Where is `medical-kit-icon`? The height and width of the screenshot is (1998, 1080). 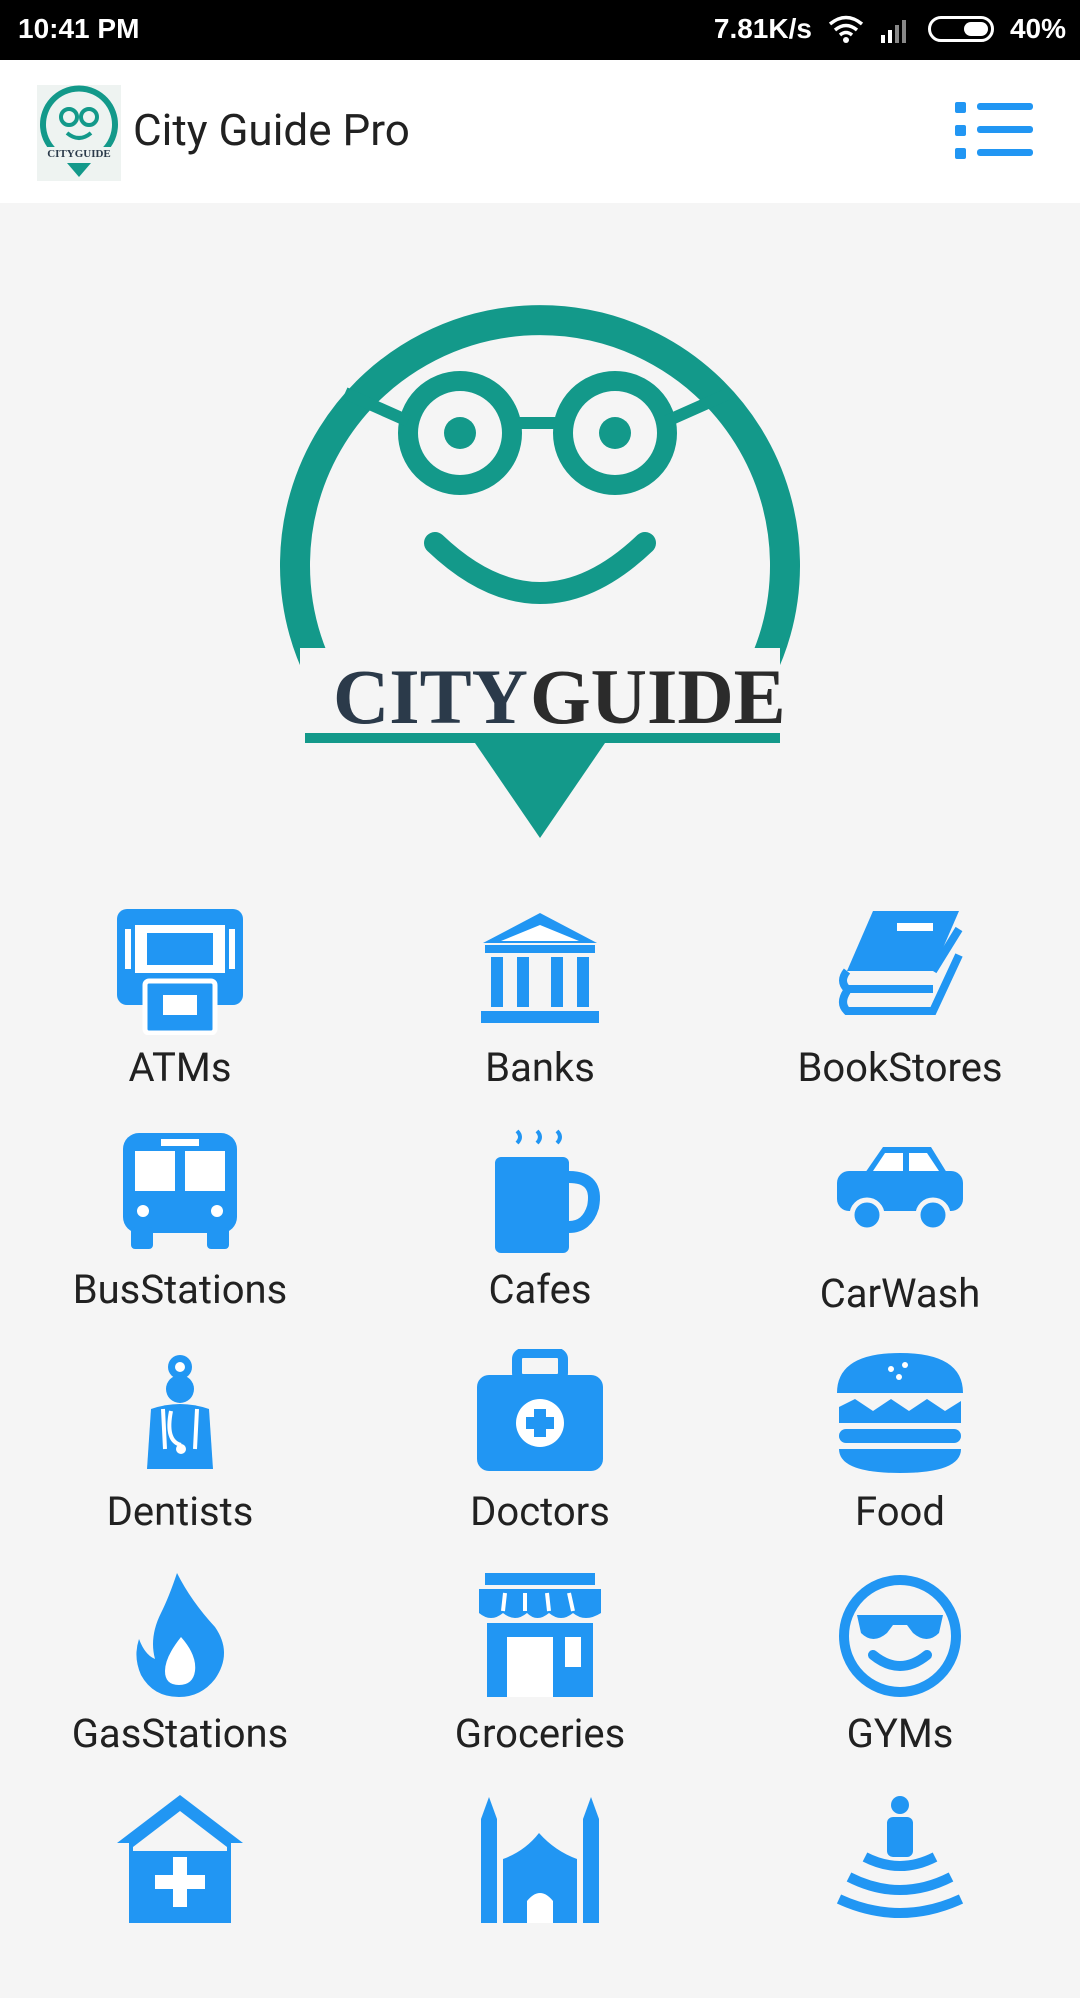 medical-kit-icon is located at coordinates (540, 1410).